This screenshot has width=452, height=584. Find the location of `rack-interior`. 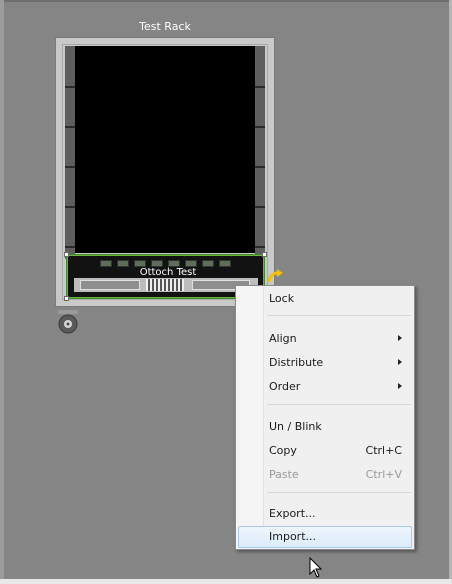

rack-interior is located at coordinates (165, 149).